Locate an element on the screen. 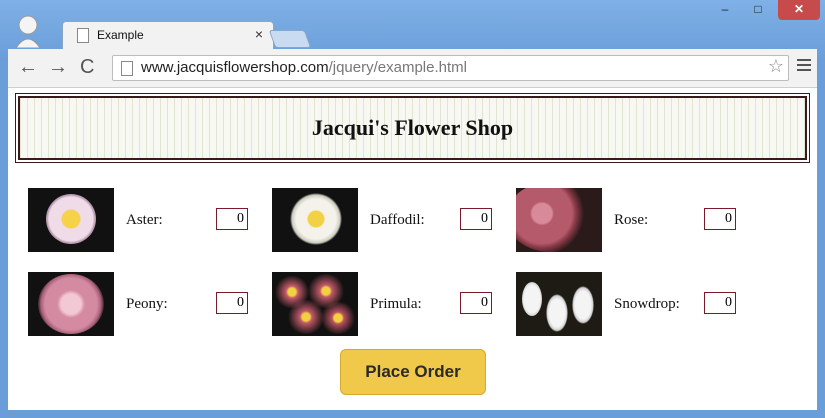 The image size is (825, 418). aster-quantity-input is located at coordinates (232, 219).